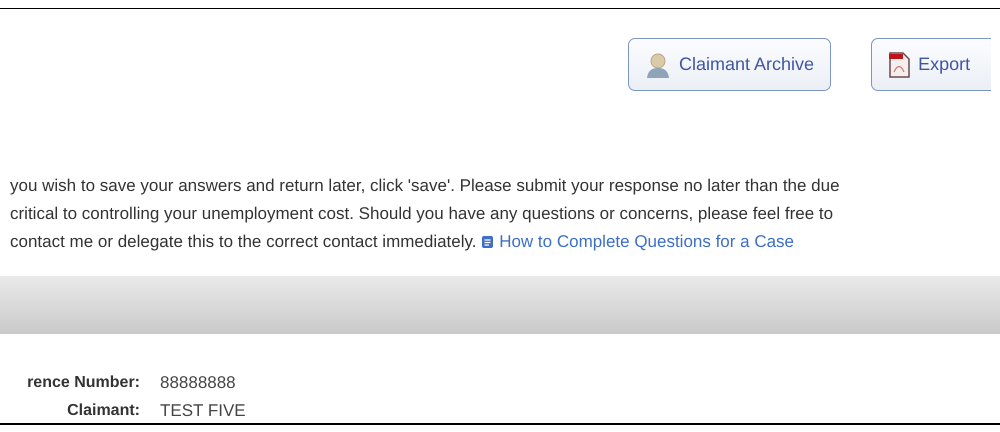 This screenshot has height=432, width=1000. Describe the element at coordinates (83, 383) in the screenshot. I see `field-label: rence Number:` at that location.